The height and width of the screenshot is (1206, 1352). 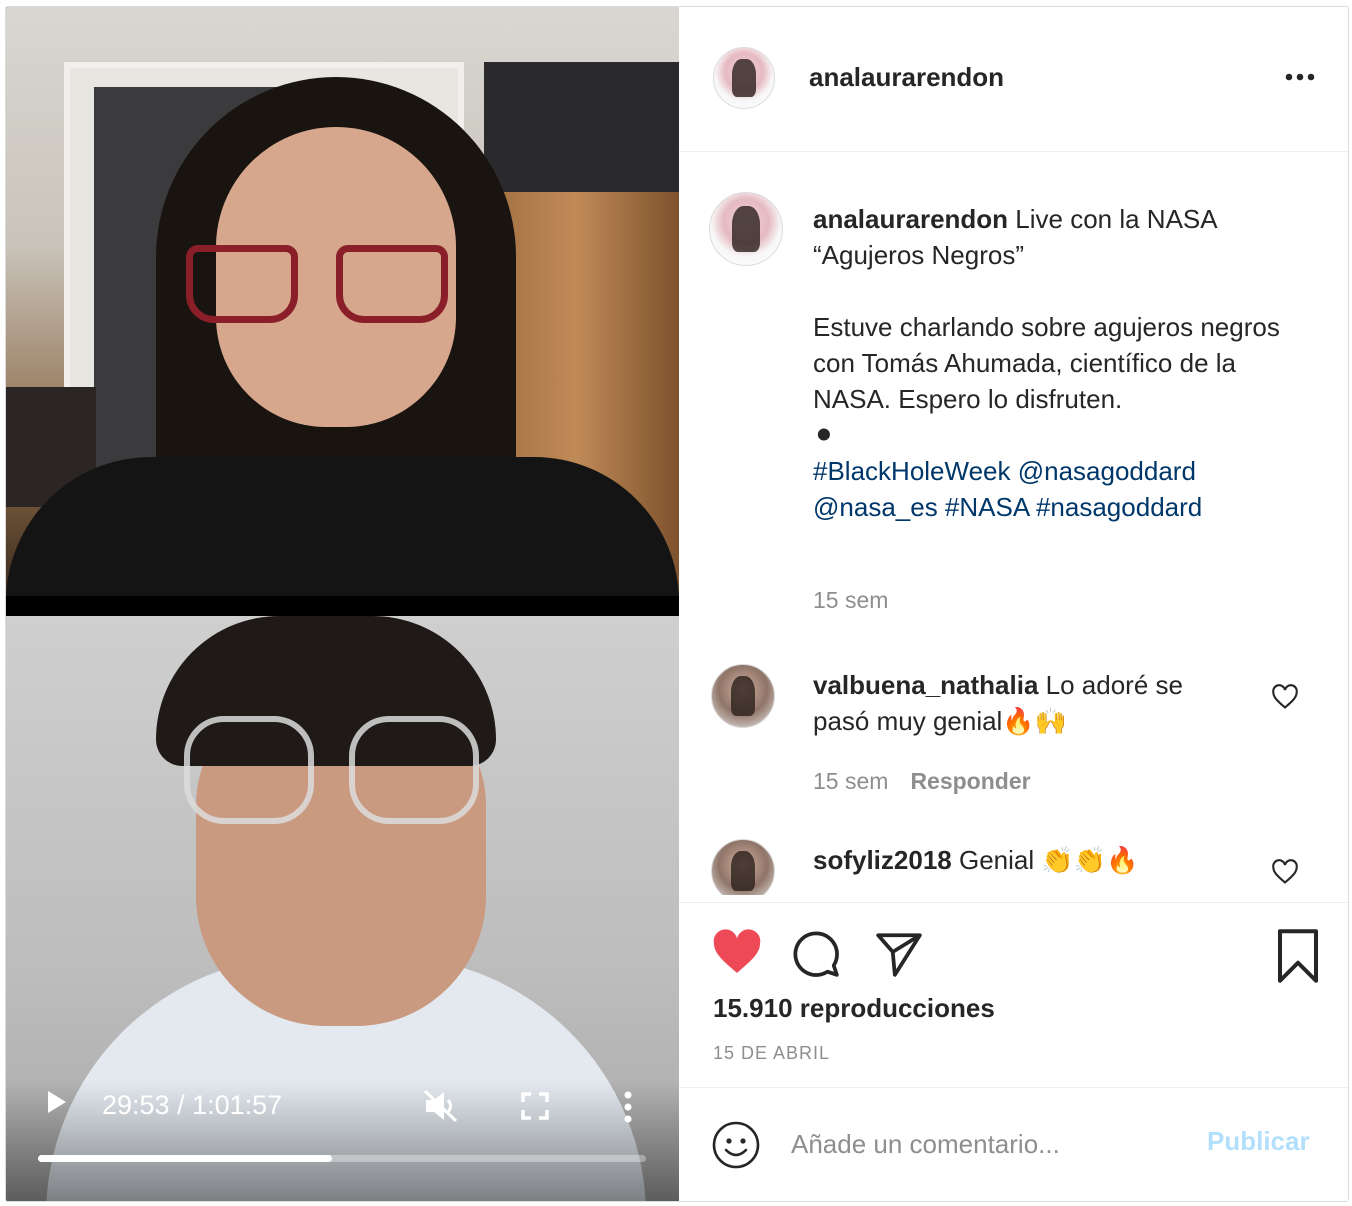 I want to click on more-horizontal-icon, so click(x=1300, y=75).